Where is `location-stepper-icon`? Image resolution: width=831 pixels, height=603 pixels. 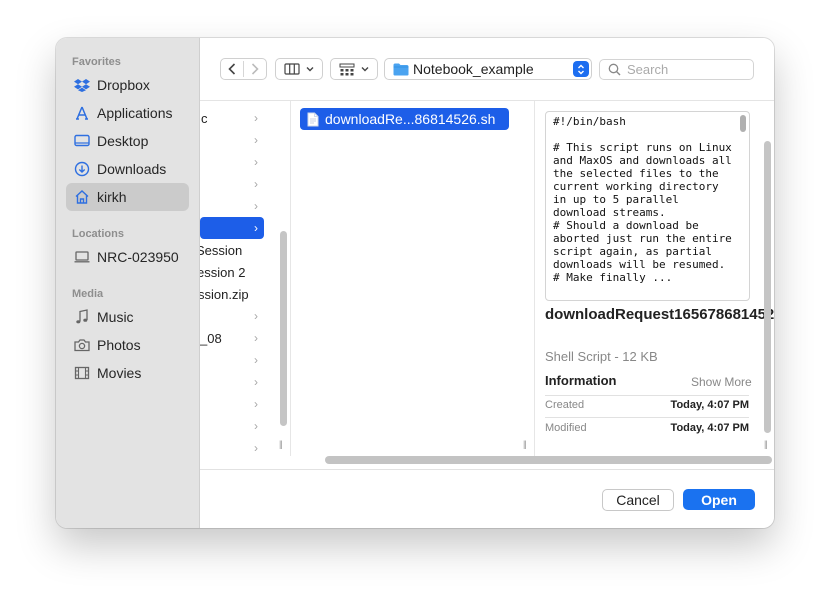 location-stepper-icon is located at coordinates (581, 69).